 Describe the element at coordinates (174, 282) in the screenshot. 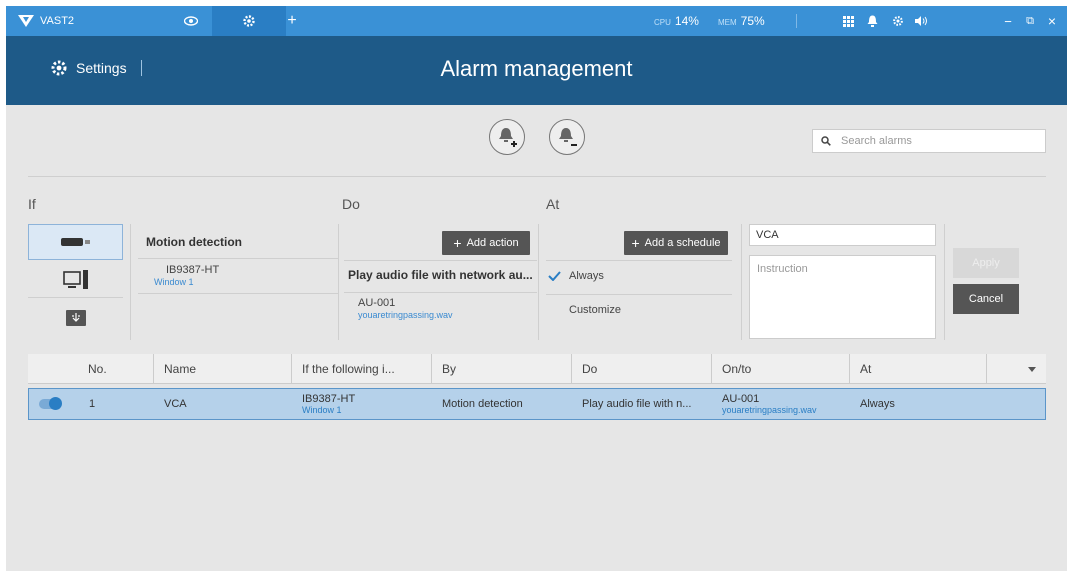

I see `trigger-device-sub: Window 1` at that location.